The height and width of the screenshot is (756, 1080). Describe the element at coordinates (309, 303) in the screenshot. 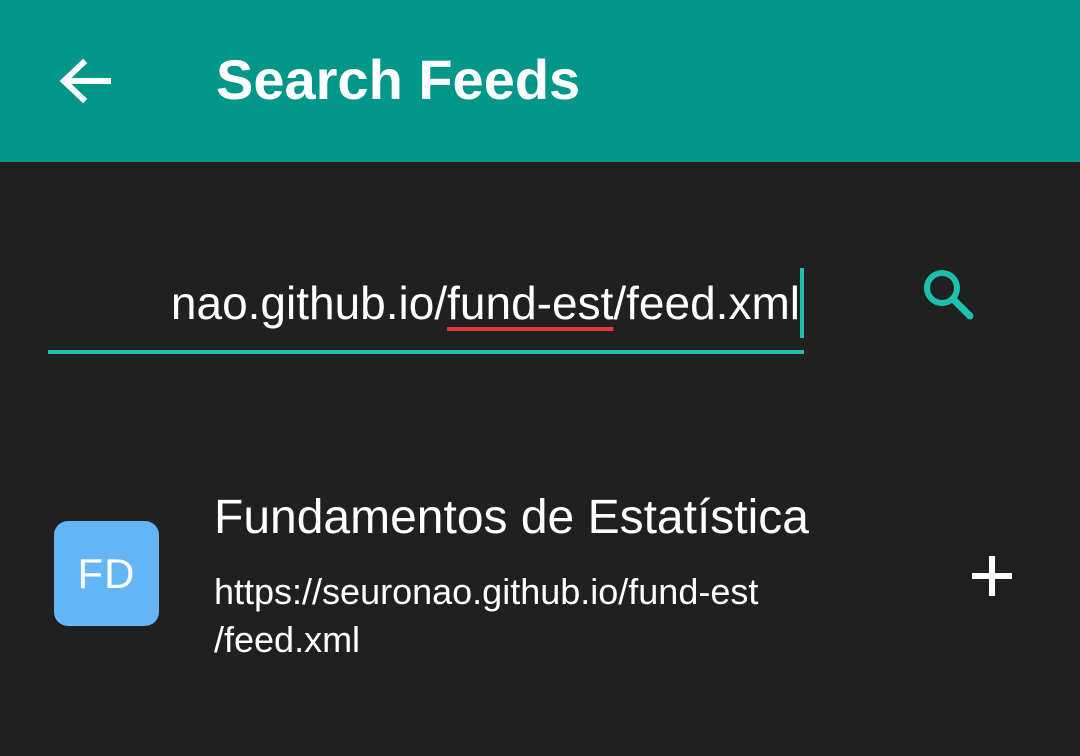

I see `search-text-prefix: nao.github.io/` at that location.